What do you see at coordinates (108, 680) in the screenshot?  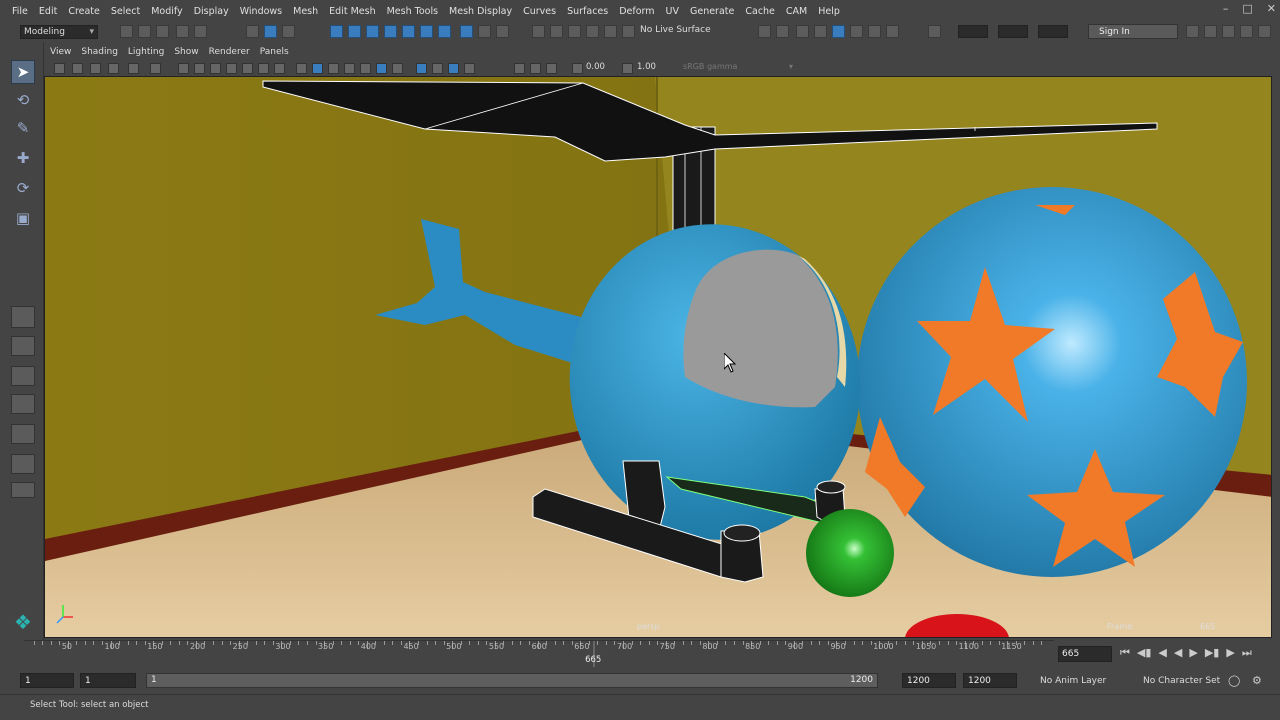 I see `playback-start-field: 1` at bounding box center [108, 680].